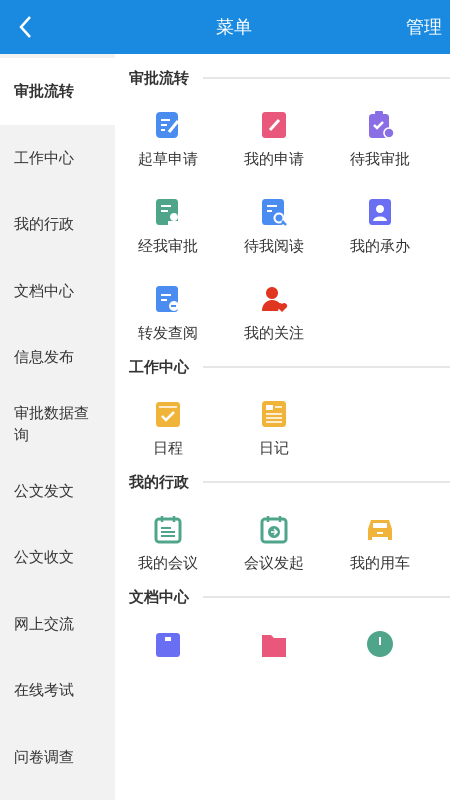 Image resolution: width=450 pixels, height=800 pixels. What do you see at coordinates (57, 491) in the screenshot?
I see `sidebar-item: 公文发文` at bounding box center [57, 491].